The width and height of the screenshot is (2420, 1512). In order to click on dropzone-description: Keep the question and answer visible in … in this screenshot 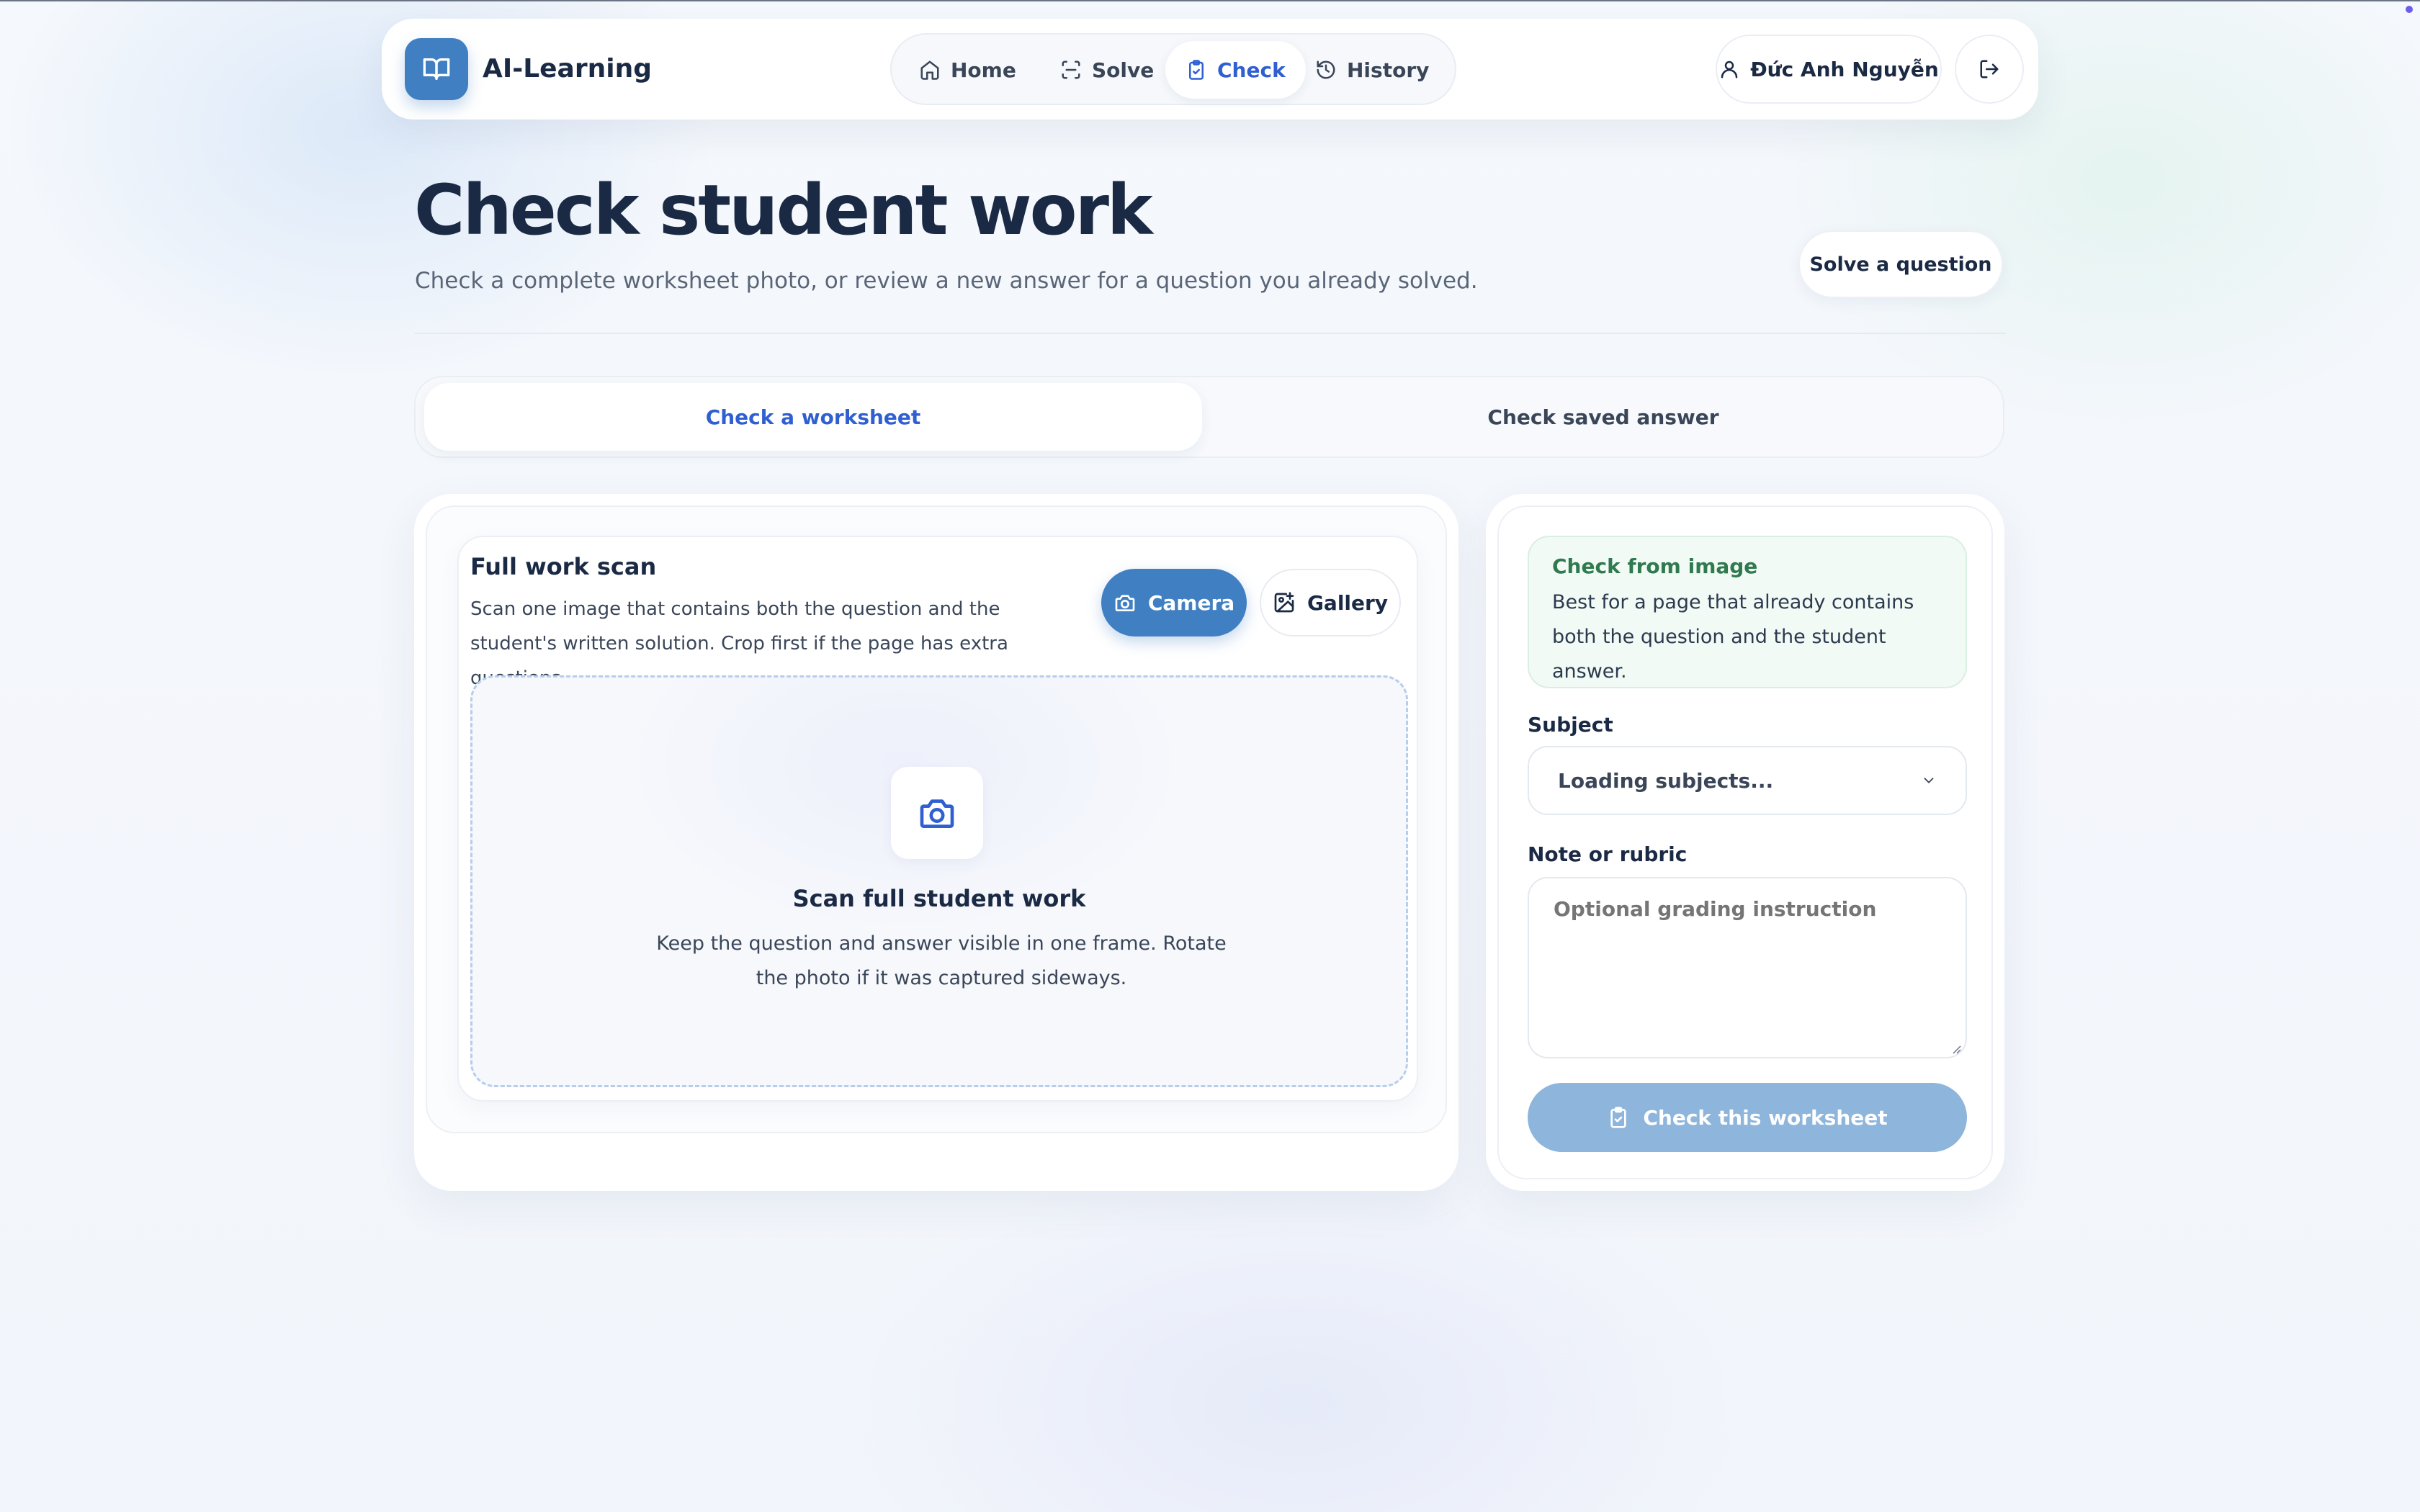, I will do `click(941, 960)`.